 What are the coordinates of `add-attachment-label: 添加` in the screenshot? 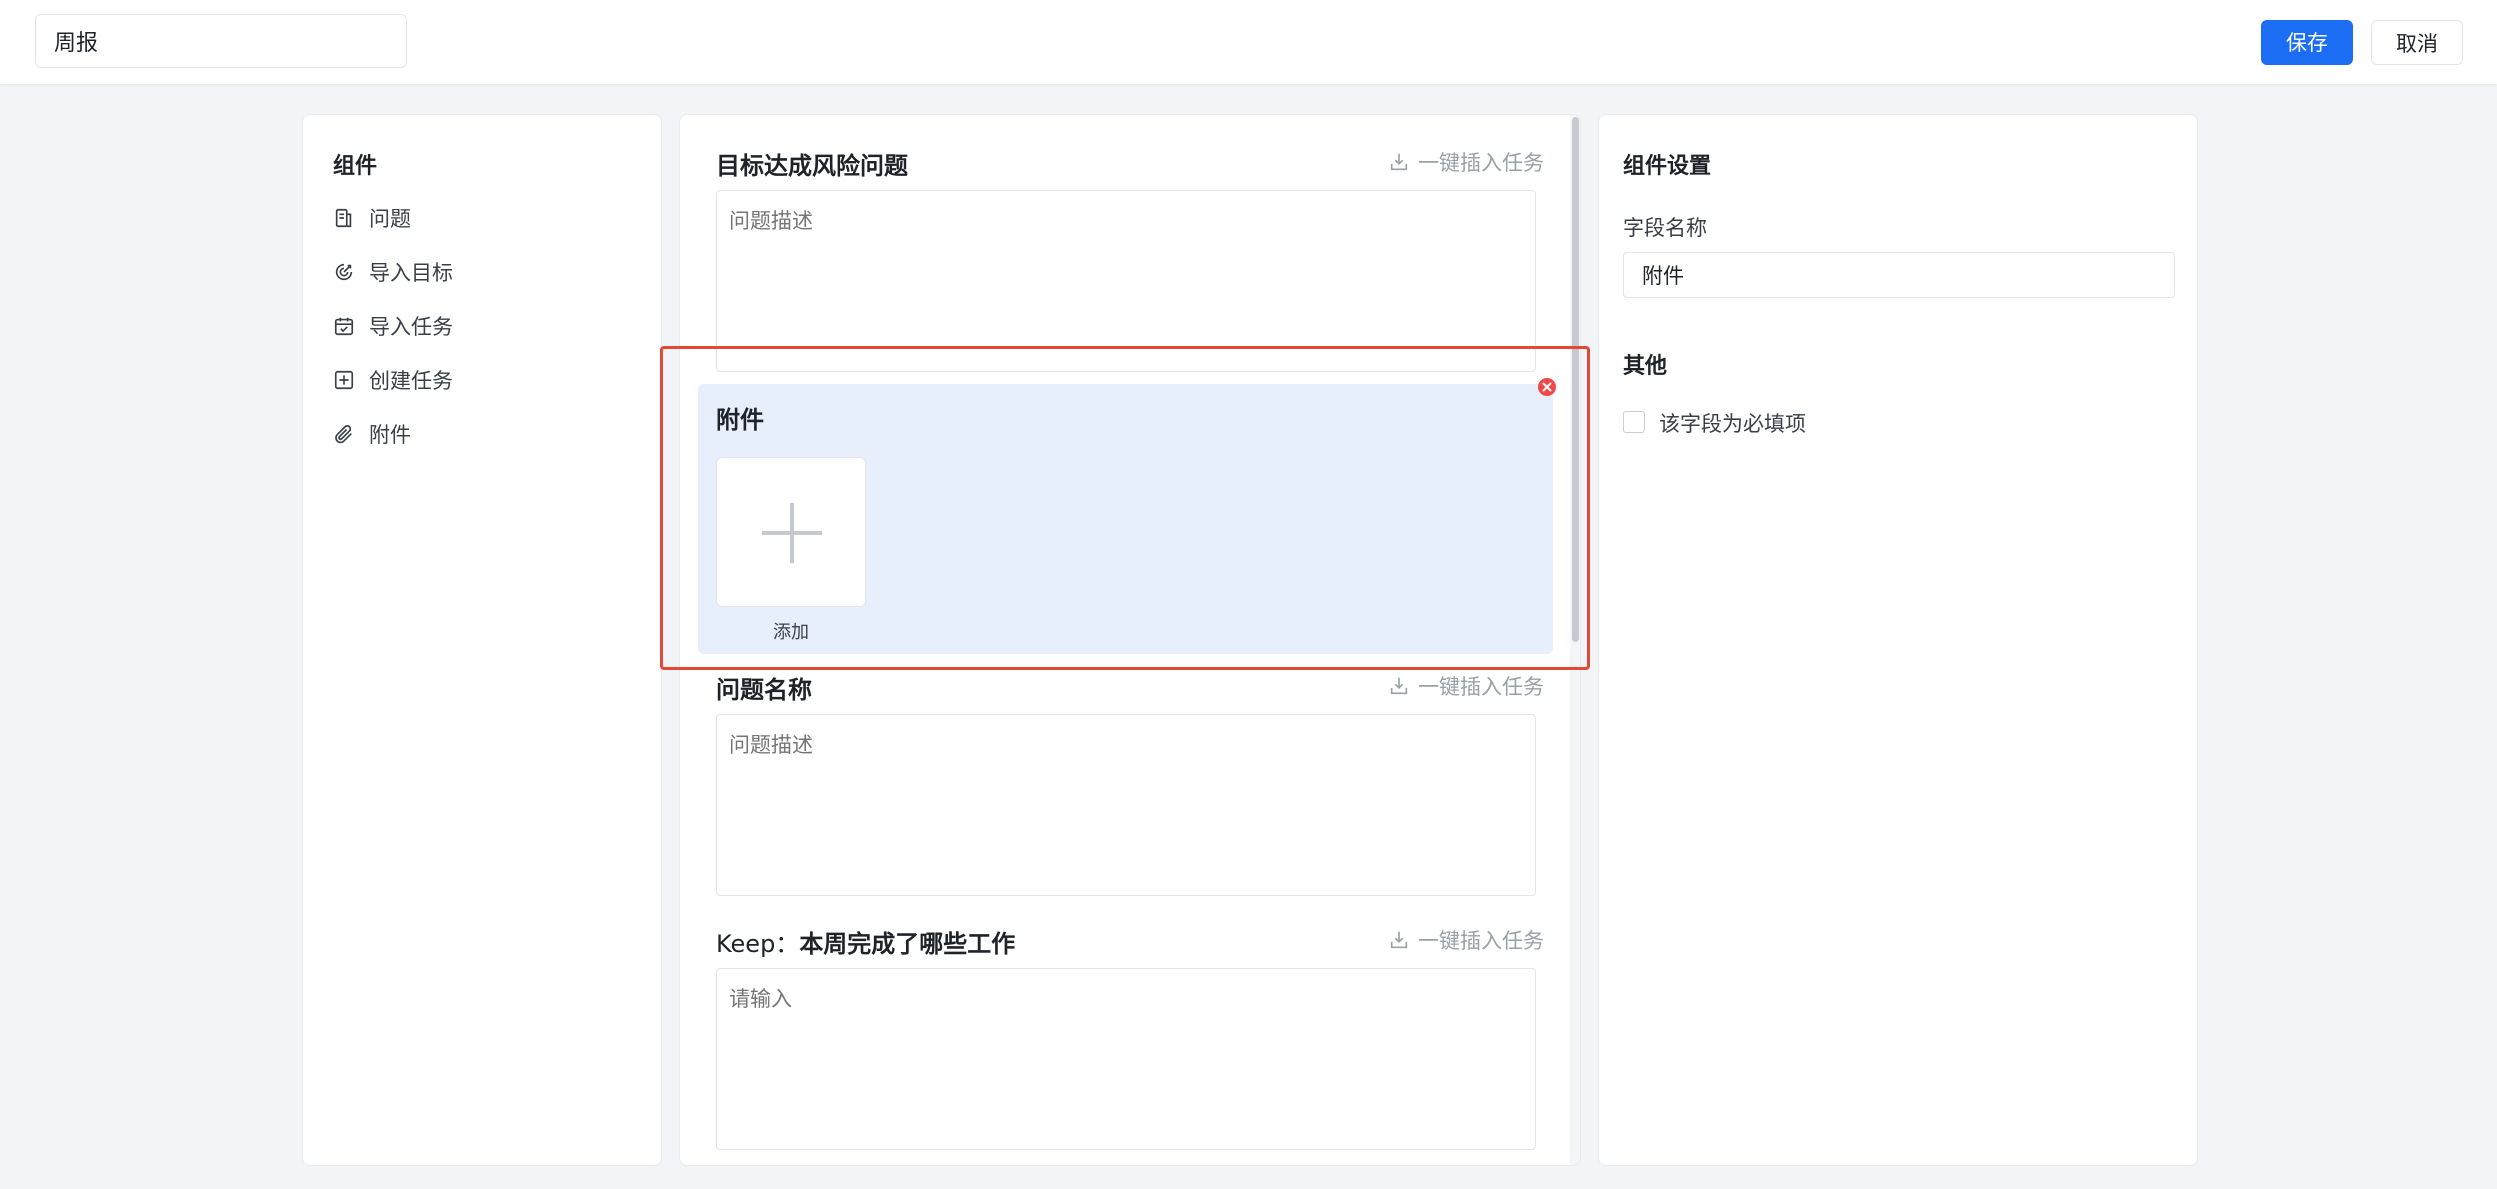 It's located at (791, 632).